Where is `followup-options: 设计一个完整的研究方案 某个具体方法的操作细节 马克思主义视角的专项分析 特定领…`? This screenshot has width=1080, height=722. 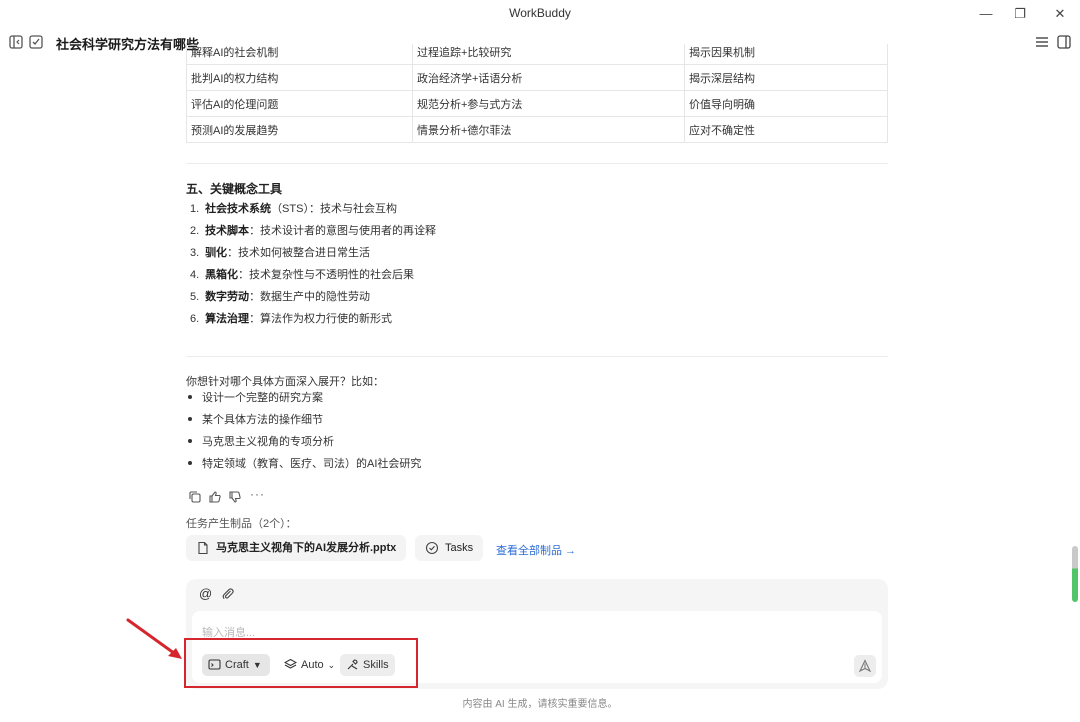 followup-options: 设计一个完整的研究方案 某个具体方法的操作细节 马克思主义视角的专项分析 特定领… is located at coordinates (304, 434).